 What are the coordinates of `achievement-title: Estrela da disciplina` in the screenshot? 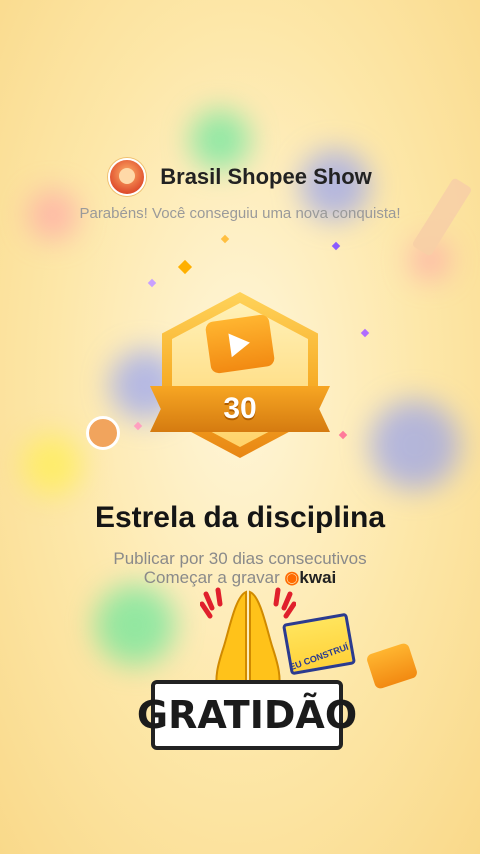 It's located at (240, 517).